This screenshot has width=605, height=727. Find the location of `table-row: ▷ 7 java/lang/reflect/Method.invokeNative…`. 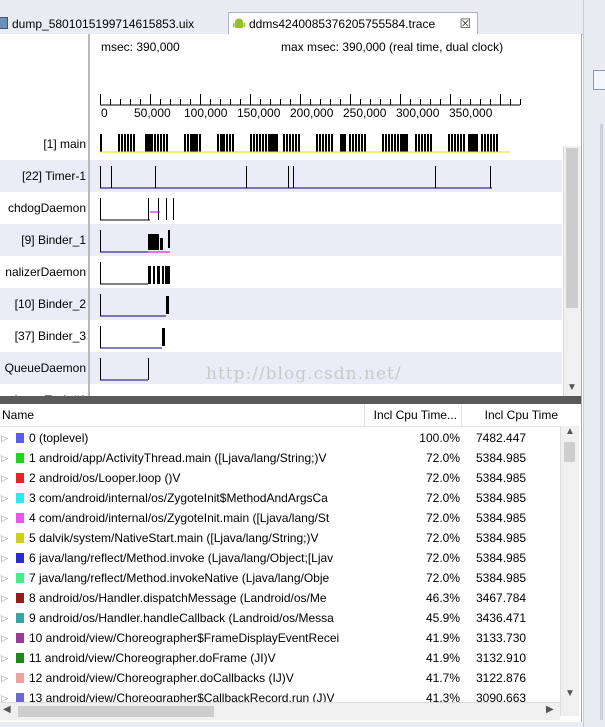

table-row: ▷ 7 java/lang/reflect/Method.invokeNative… is located at coordinates (280, 578).